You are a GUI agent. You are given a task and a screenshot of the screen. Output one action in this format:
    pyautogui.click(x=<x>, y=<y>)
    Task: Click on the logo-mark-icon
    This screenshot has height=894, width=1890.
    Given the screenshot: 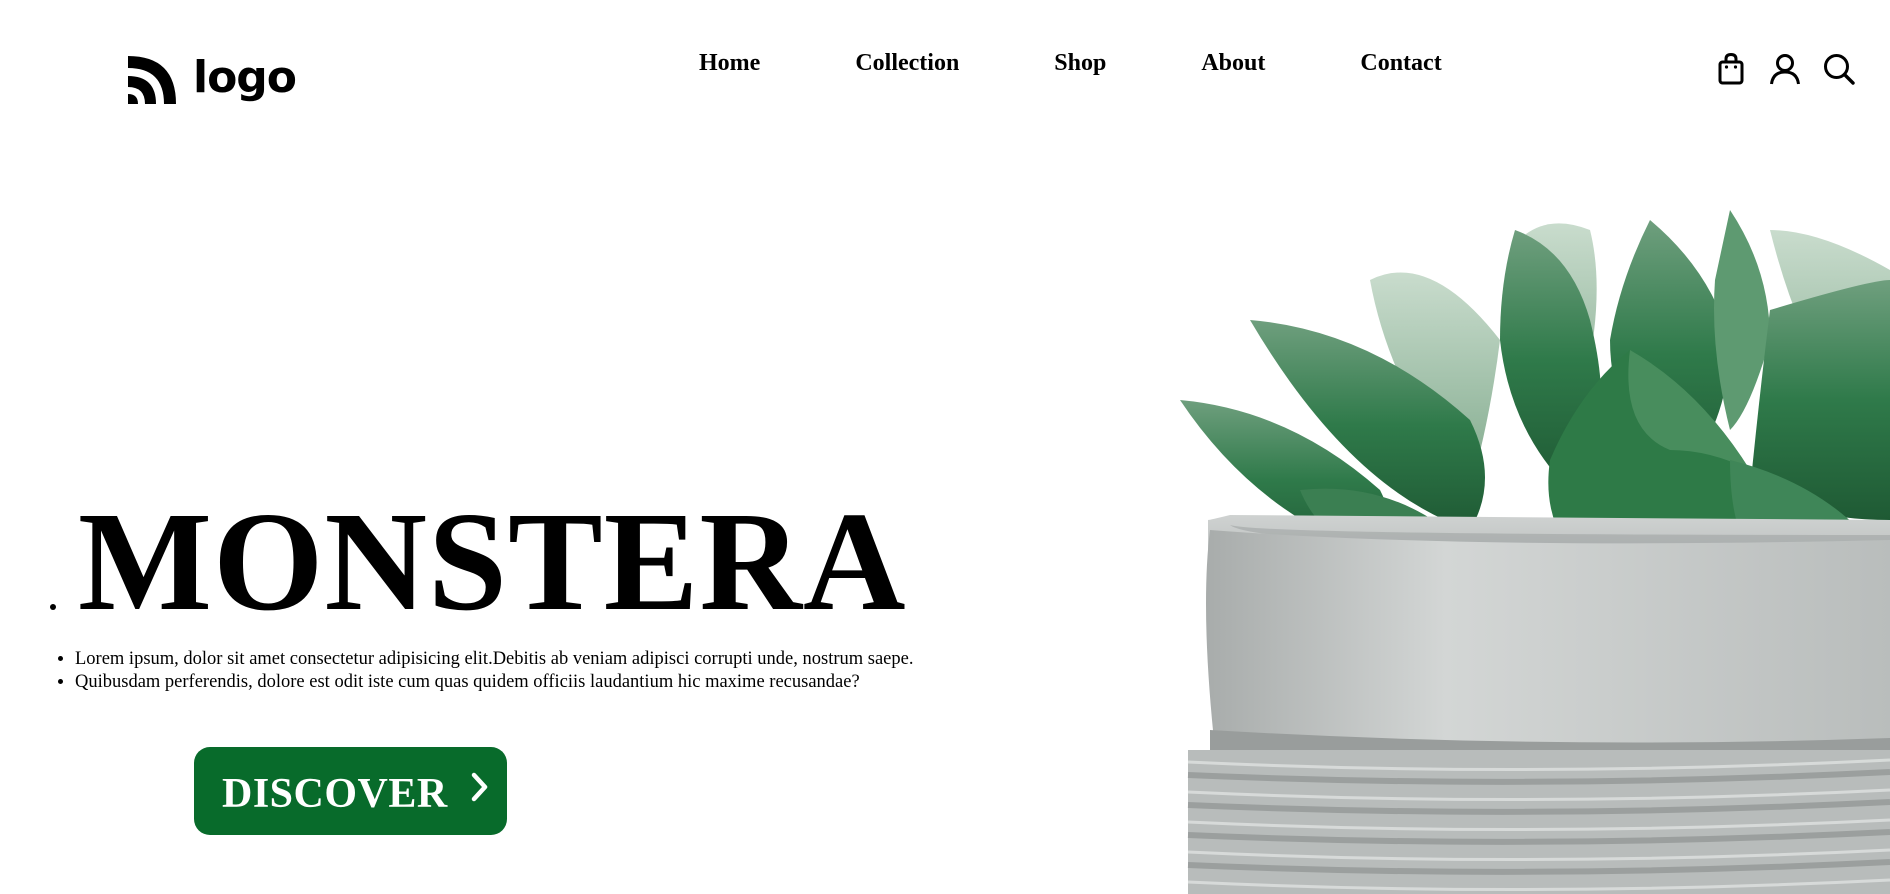 What is the action you would take?
    pyautogui.click(x=152, y=80)
    